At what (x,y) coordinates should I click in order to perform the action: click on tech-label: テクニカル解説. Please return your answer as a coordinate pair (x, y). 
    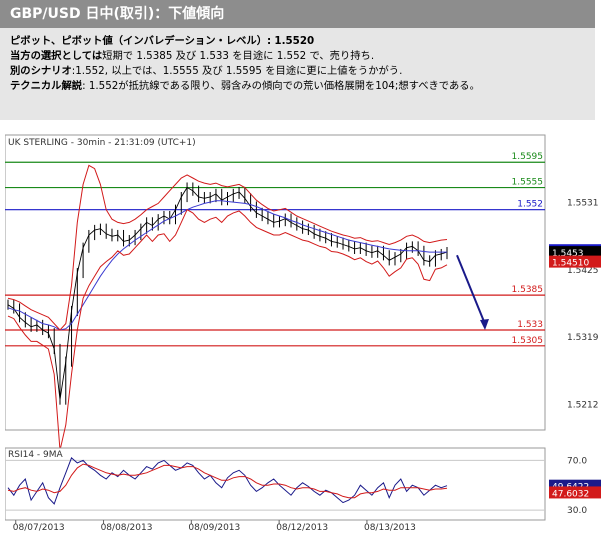
    Looking at the image, I should click on (46, 86).